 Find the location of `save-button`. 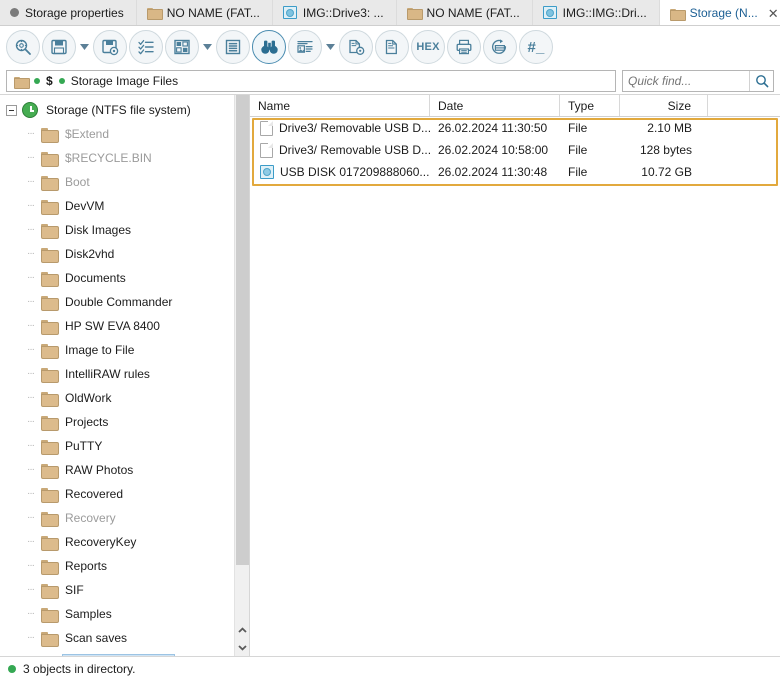

save-button is located at coordinates (59, 47).